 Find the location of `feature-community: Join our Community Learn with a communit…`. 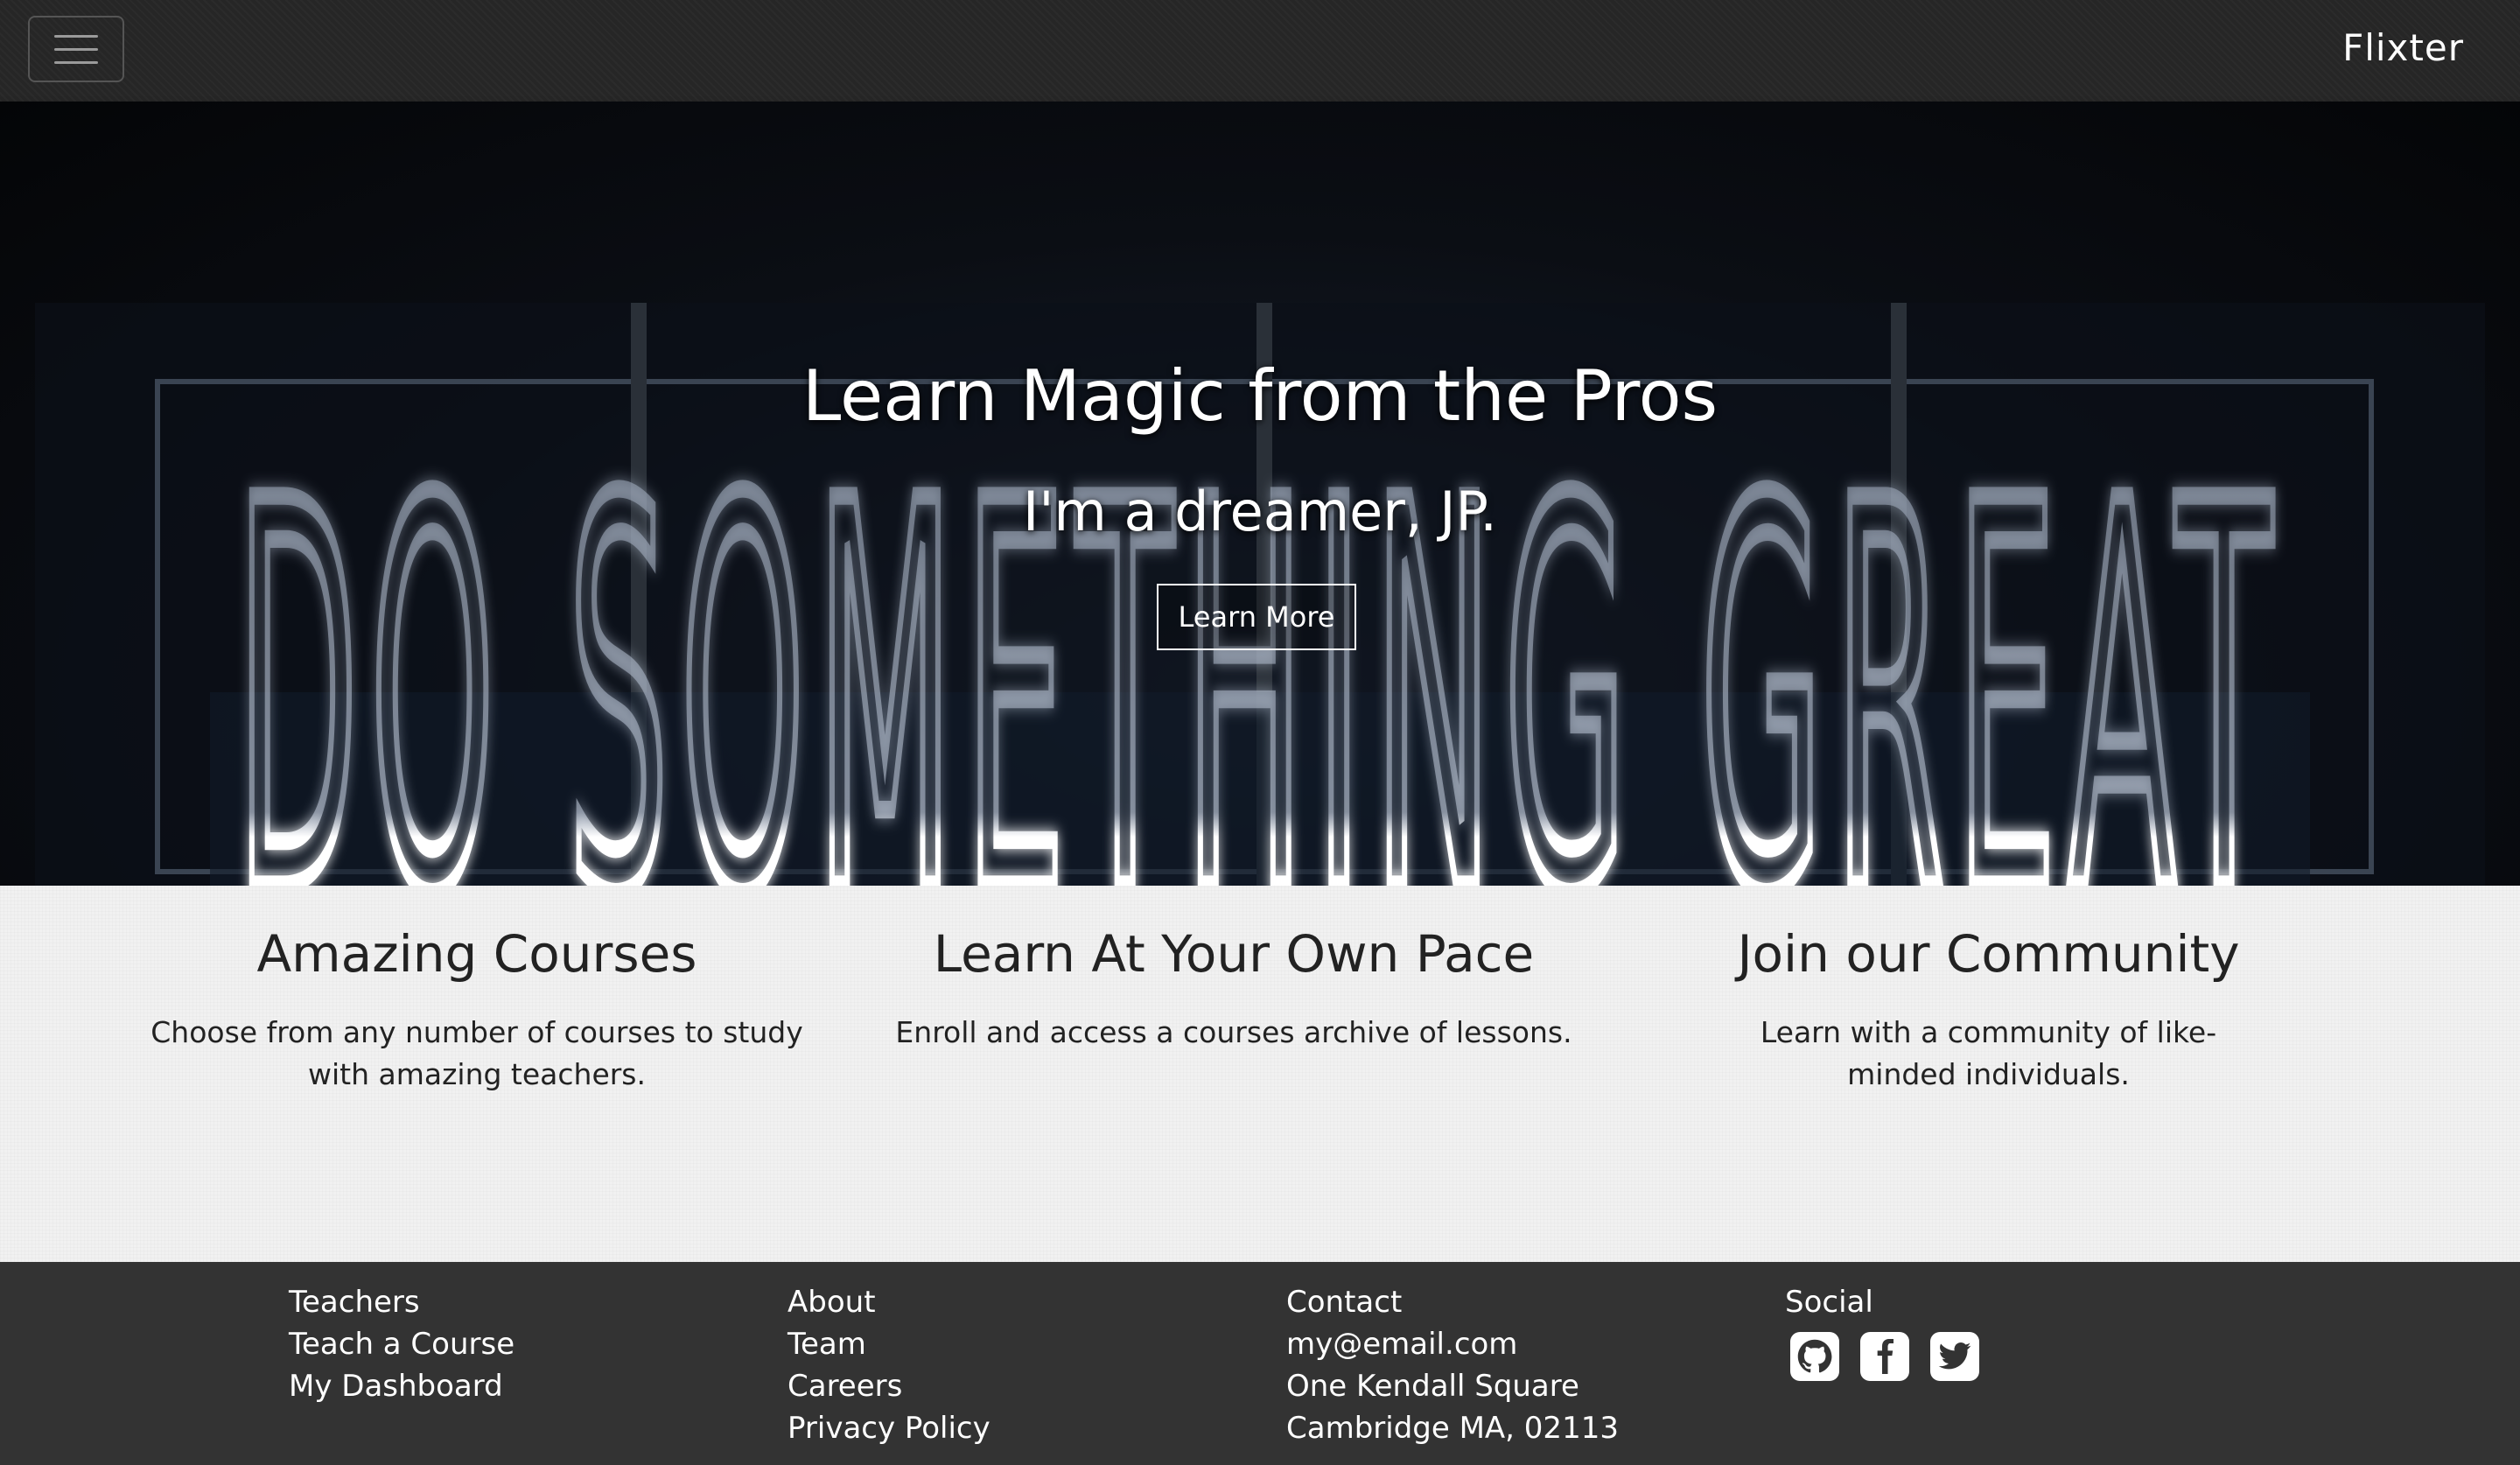

feature-community: Join our Community Learn with a communit… is located at coordinates (1988, 1010).